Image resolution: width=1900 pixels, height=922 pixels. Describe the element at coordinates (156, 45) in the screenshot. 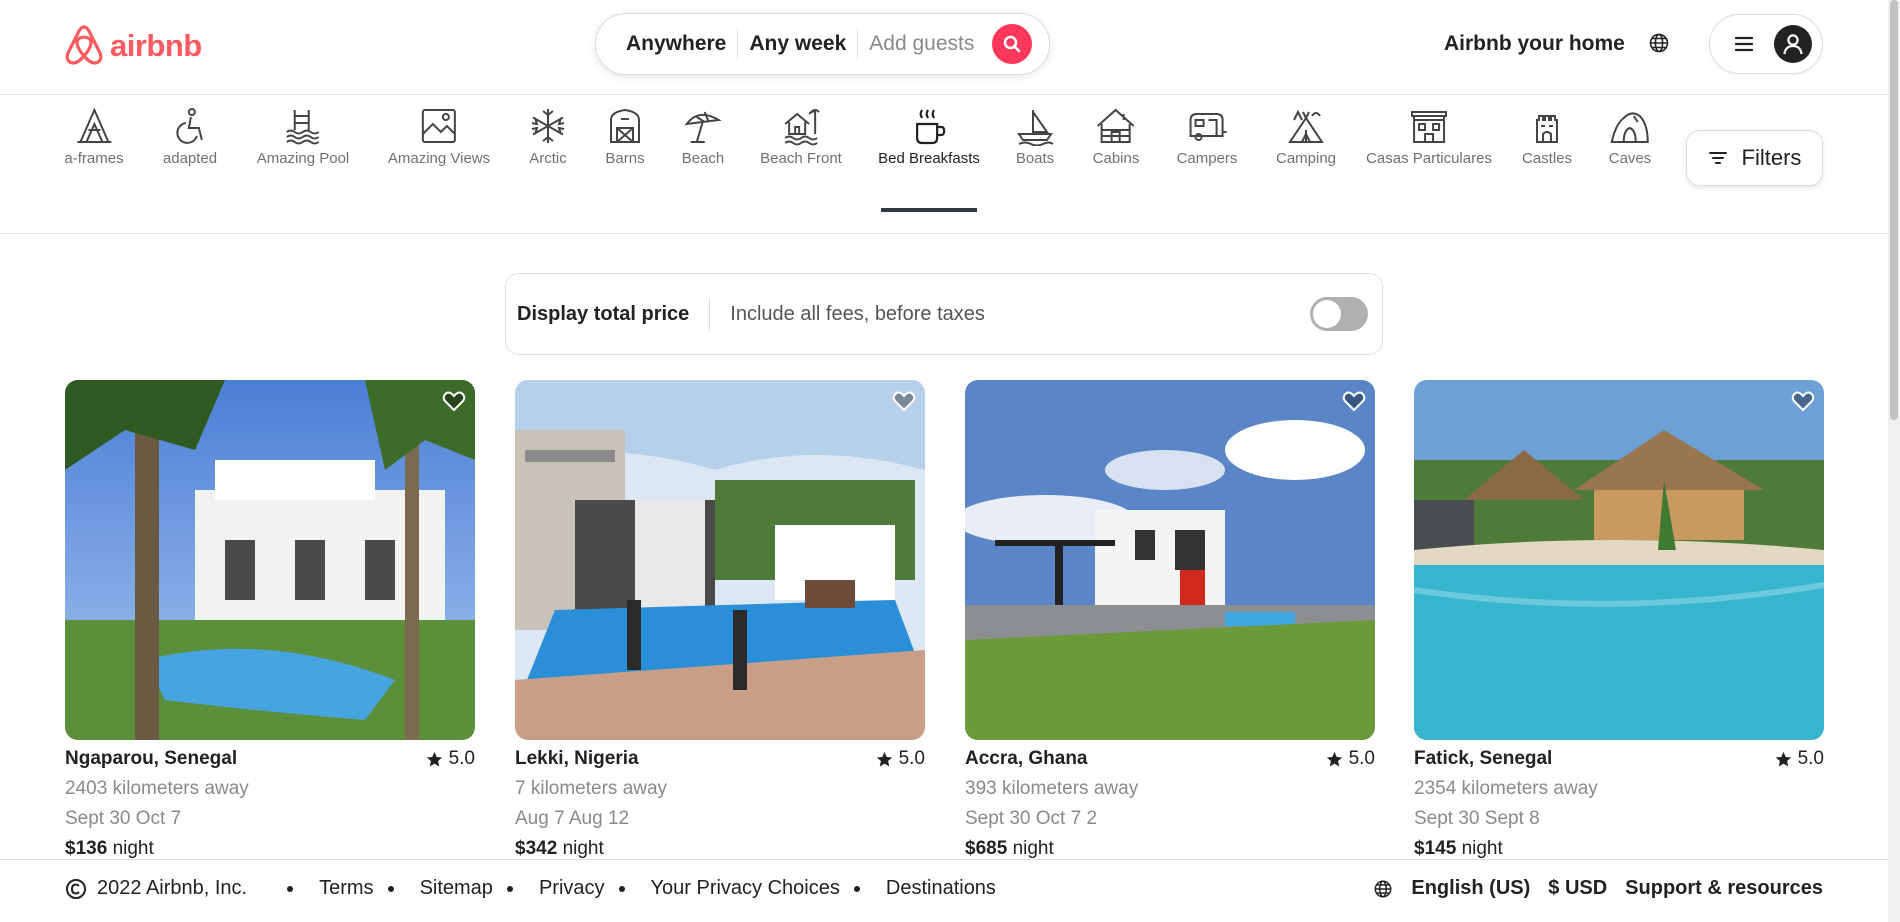

I see `airbnb-wordmark: airbnb` at that location.